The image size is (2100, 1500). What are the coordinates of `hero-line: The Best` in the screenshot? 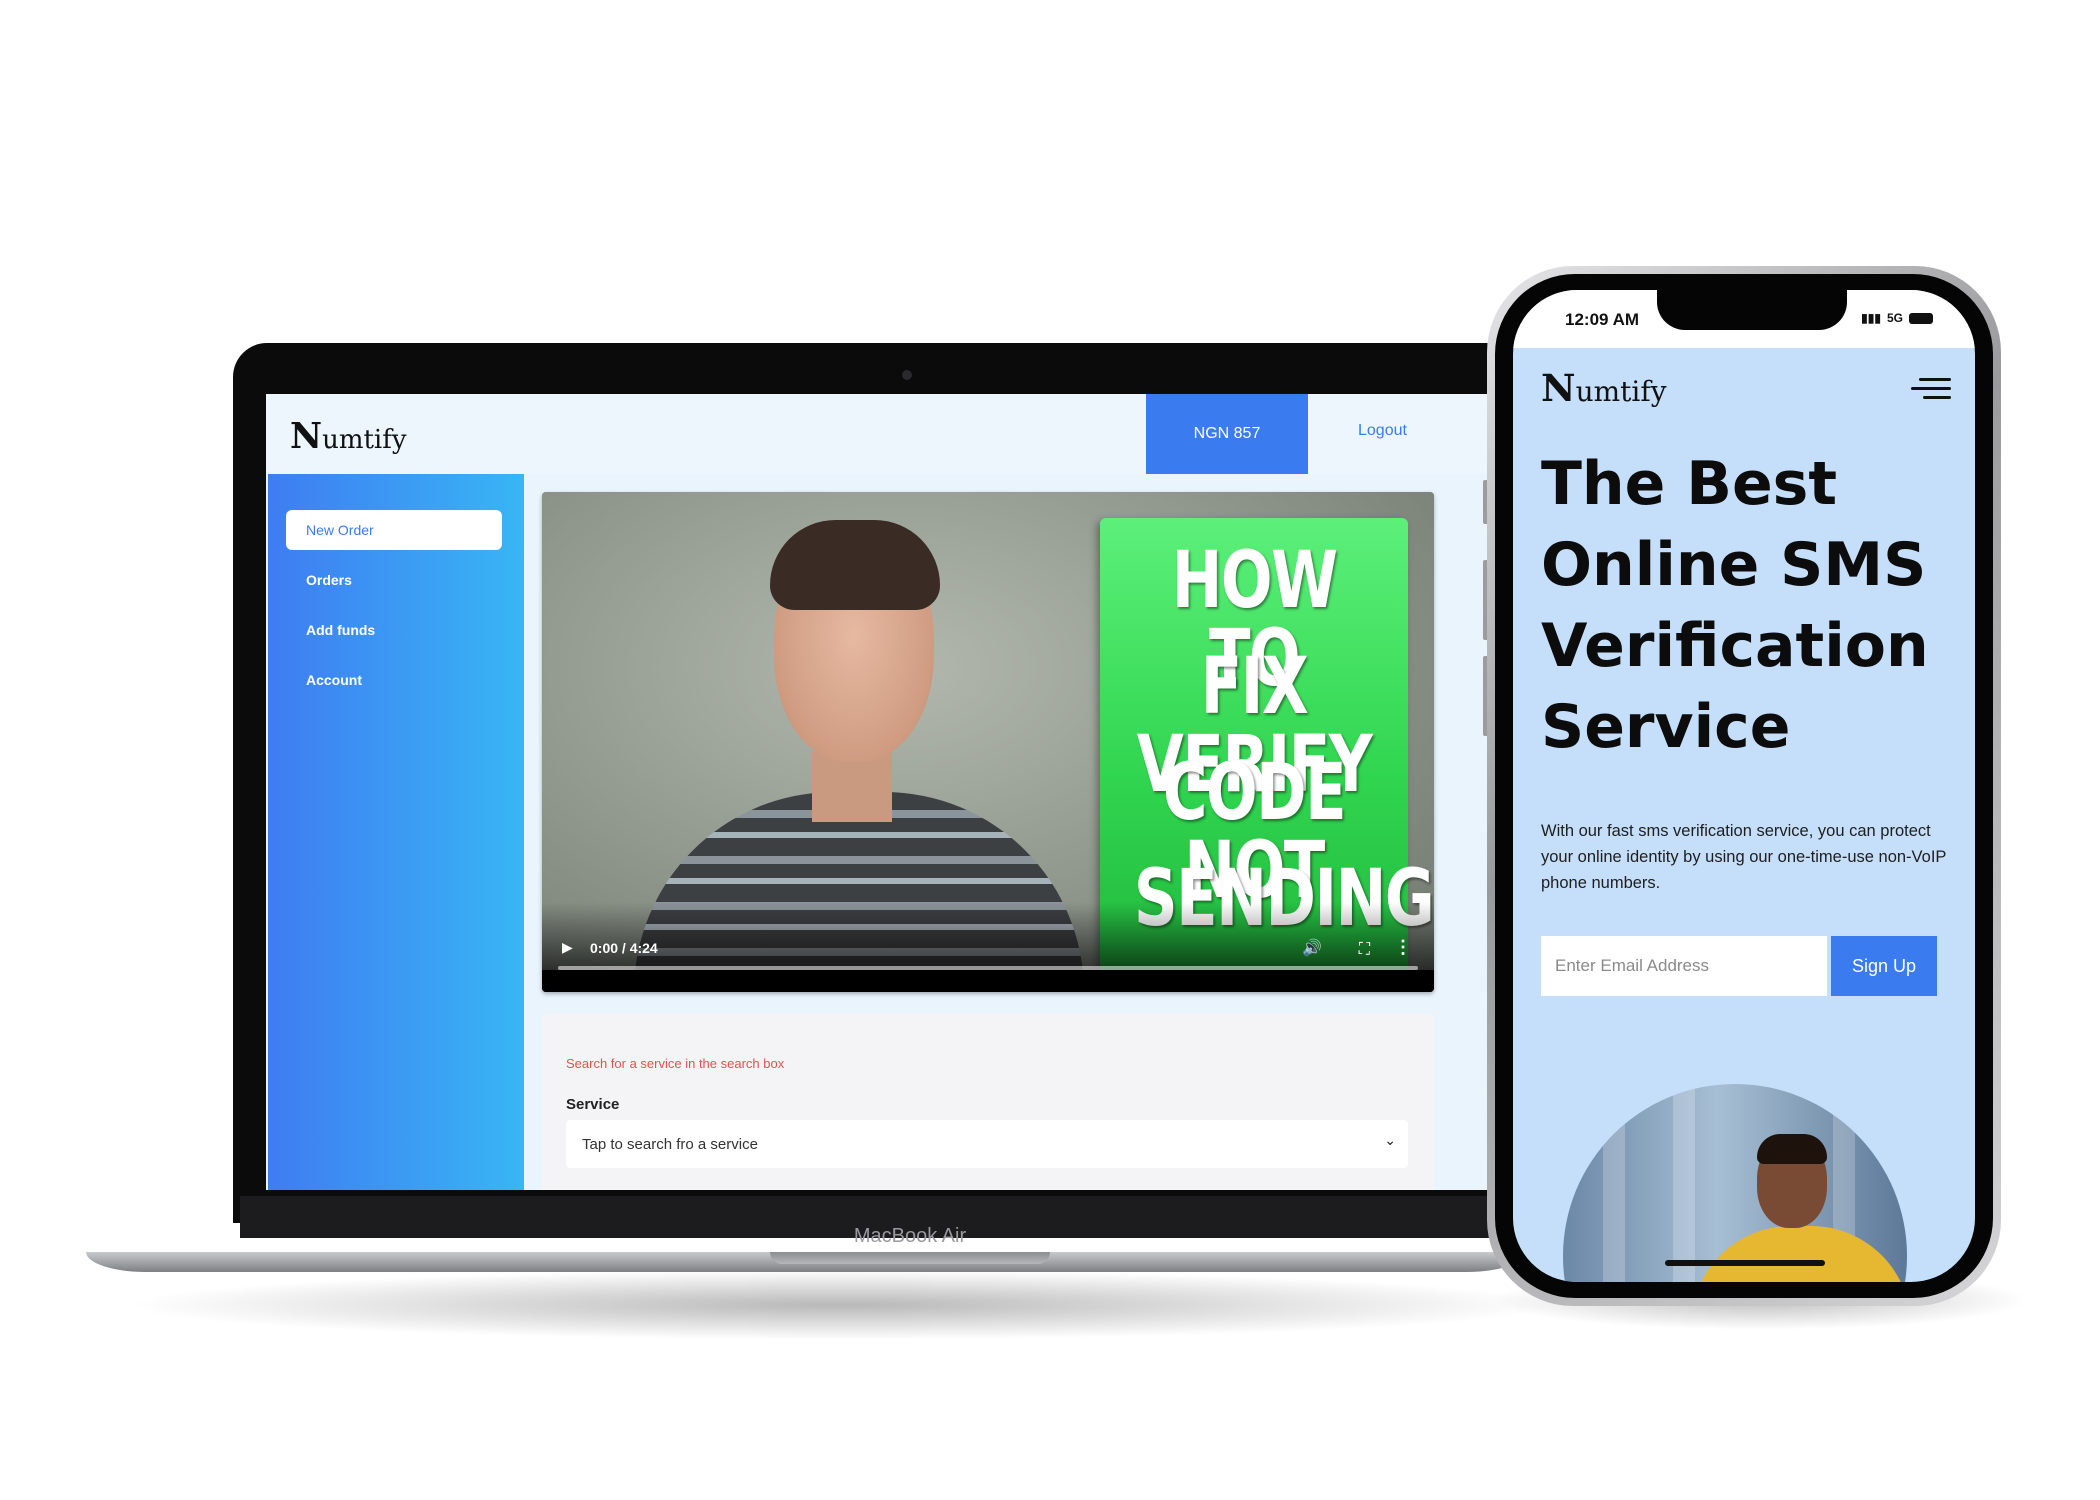 It's located at (1689, 484).